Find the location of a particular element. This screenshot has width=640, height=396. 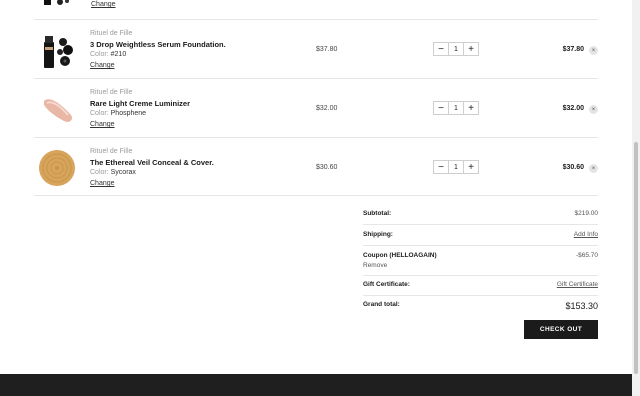

add-shipping-info-link: Add Info is located at coordinates (586, 234).